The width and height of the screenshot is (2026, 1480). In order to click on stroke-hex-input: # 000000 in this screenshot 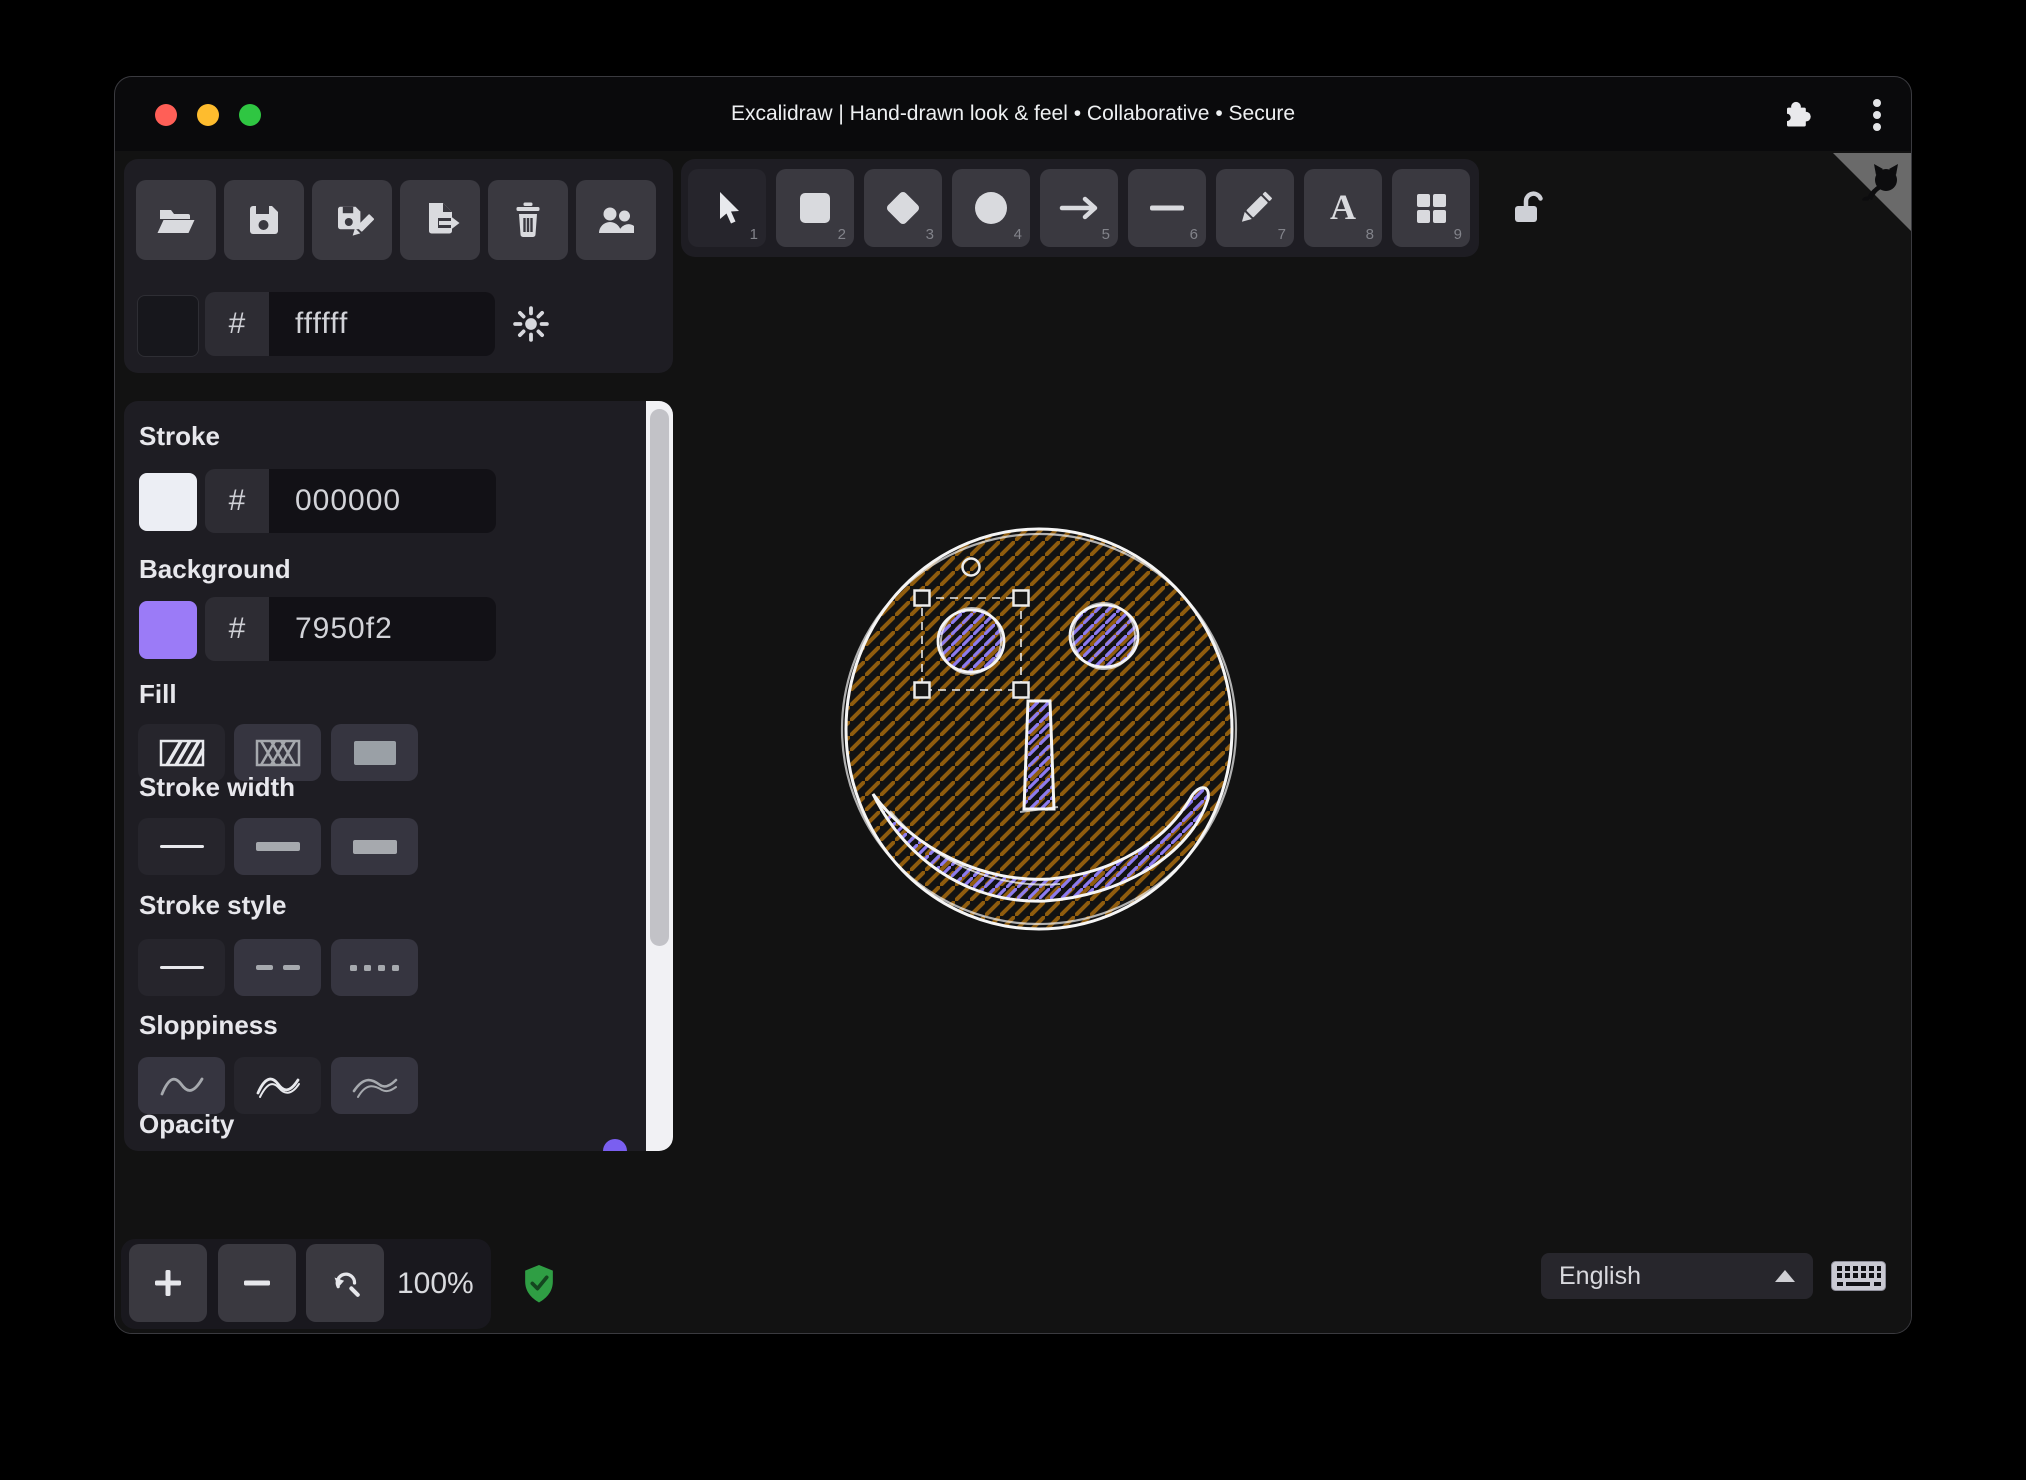, I will do `click(350, 501)`.